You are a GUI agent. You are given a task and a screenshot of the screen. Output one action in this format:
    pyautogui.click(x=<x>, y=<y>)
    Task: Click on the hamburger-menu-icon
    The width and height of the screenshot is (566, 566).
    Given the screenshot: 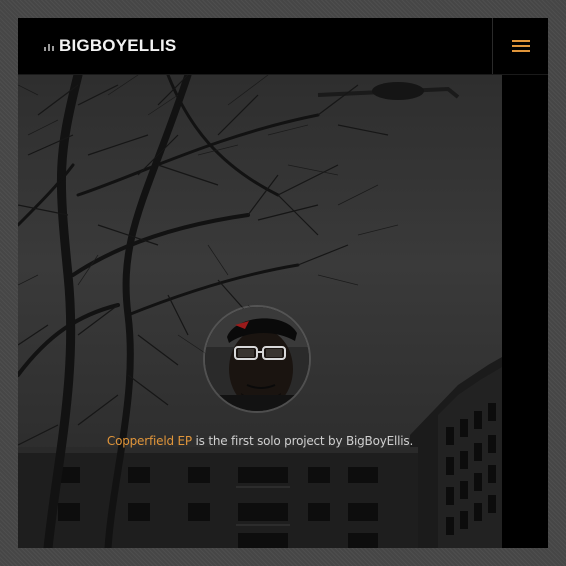 What is the action you would take?
    pyautogui.click(x=521, y=46)
    